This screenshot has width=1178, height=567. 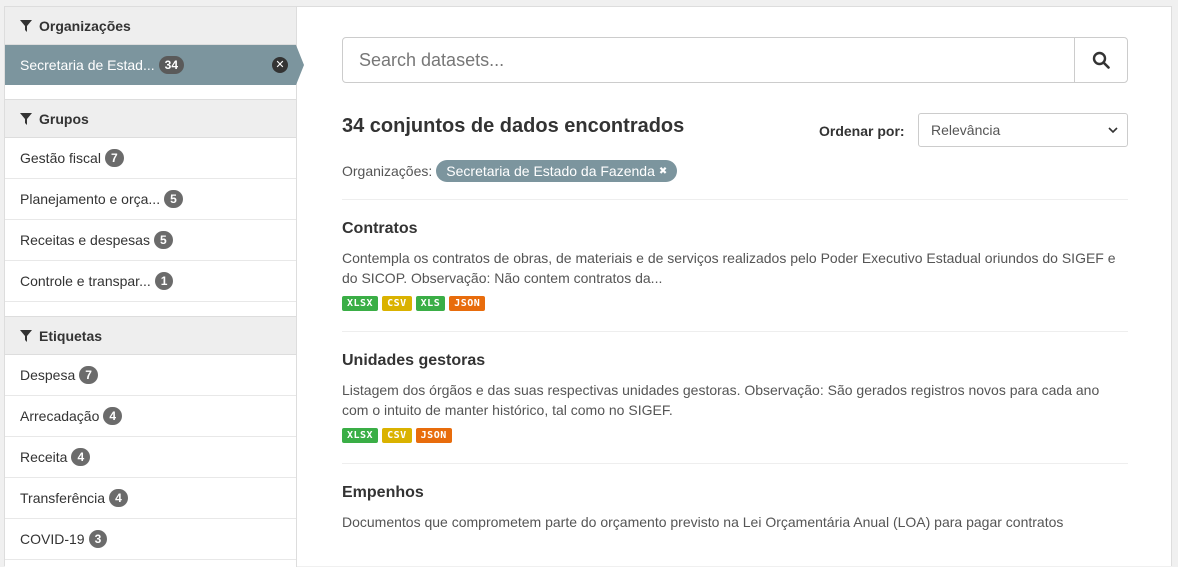 I want to click on facet-item-group: Controle e transpar... 1, so click(x=150, y=281).